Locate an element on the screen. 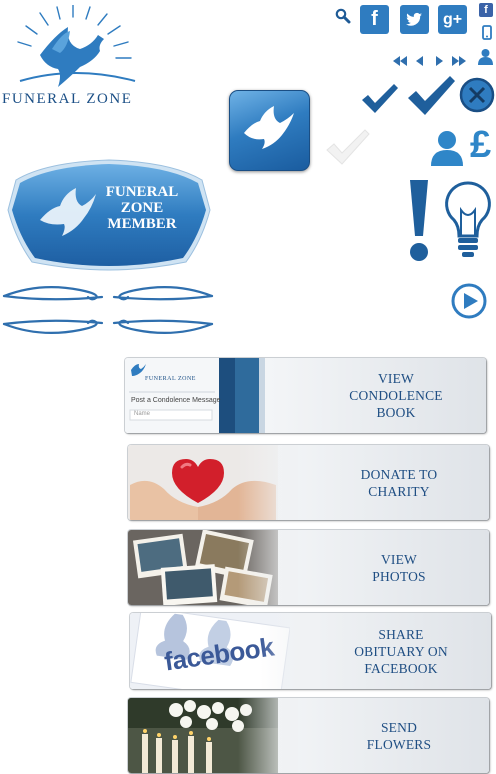 Image resolution: width=496 pixels, height=774 pixels. twitter-icon is located at coordinates (414, 19).